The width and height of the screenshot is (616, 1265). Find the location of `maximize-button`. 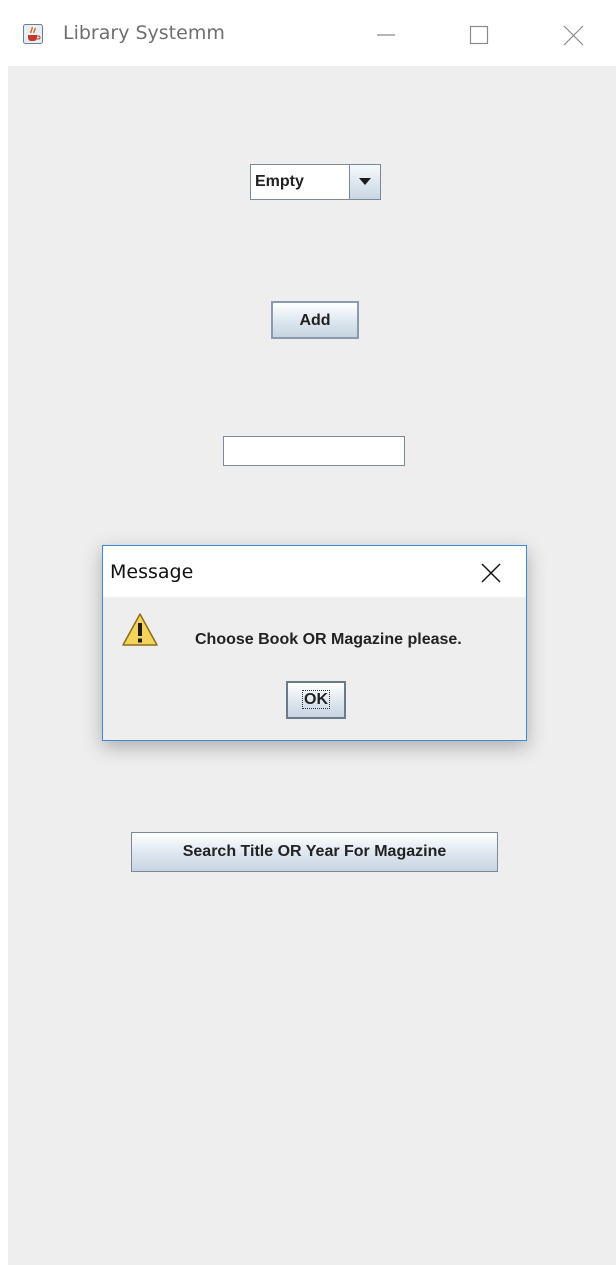

maximize-button is located at coordinates (480, 33).